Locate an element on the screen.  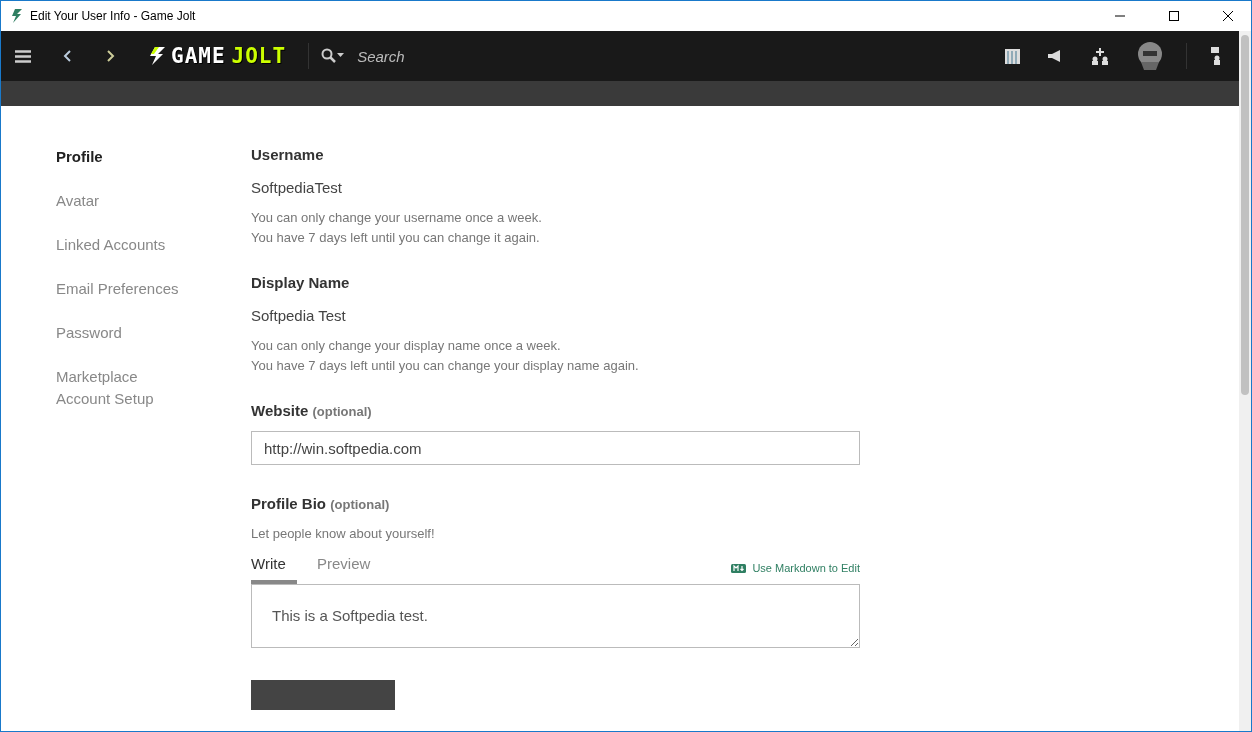
bio-text-area: This is a Softpedia test. is located at coordinates (555, 616).